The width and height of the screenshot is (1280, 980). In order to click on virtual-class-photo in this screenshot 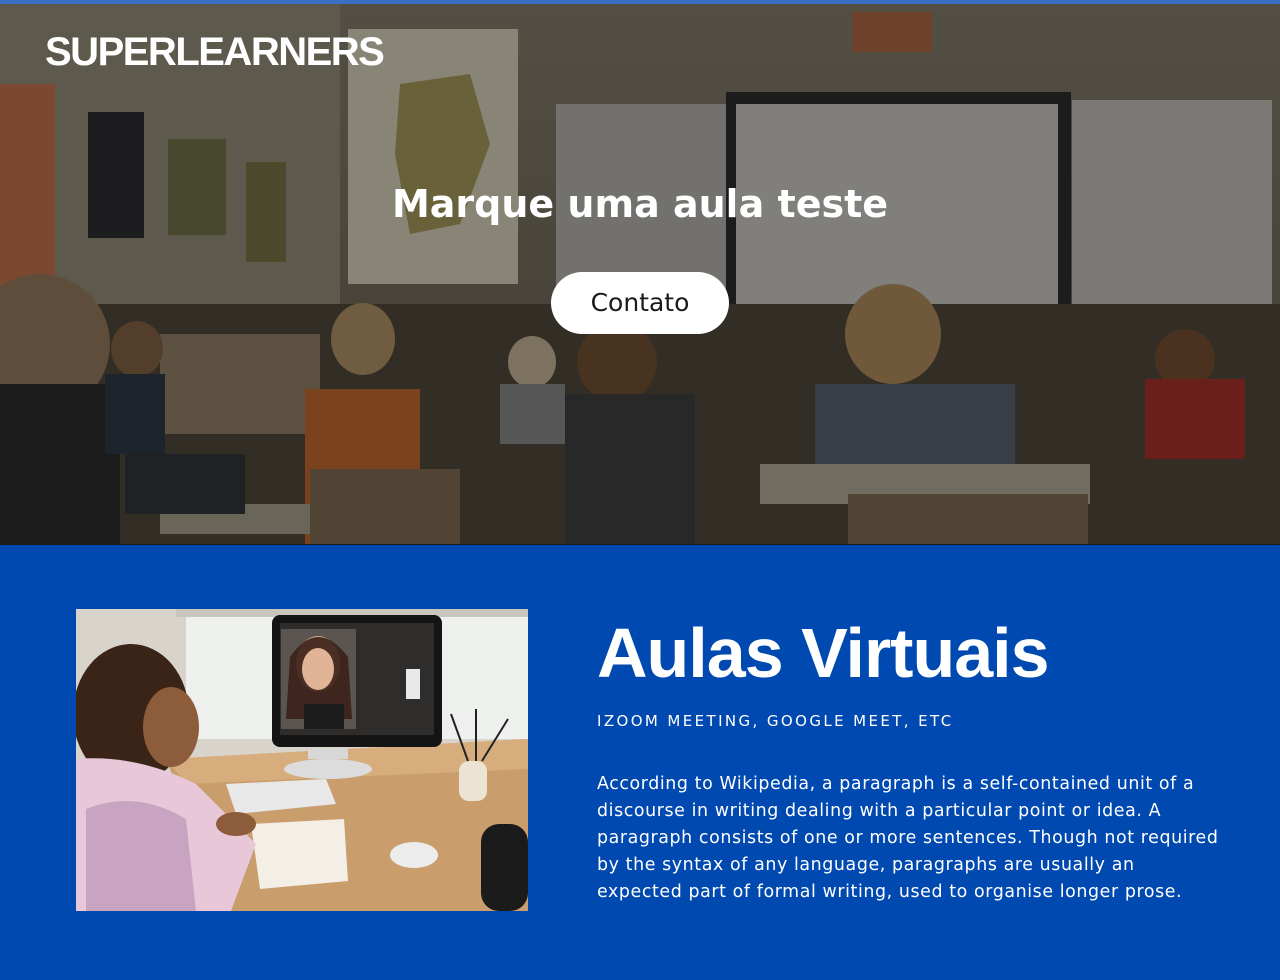, I will do `click(302, 760)`.